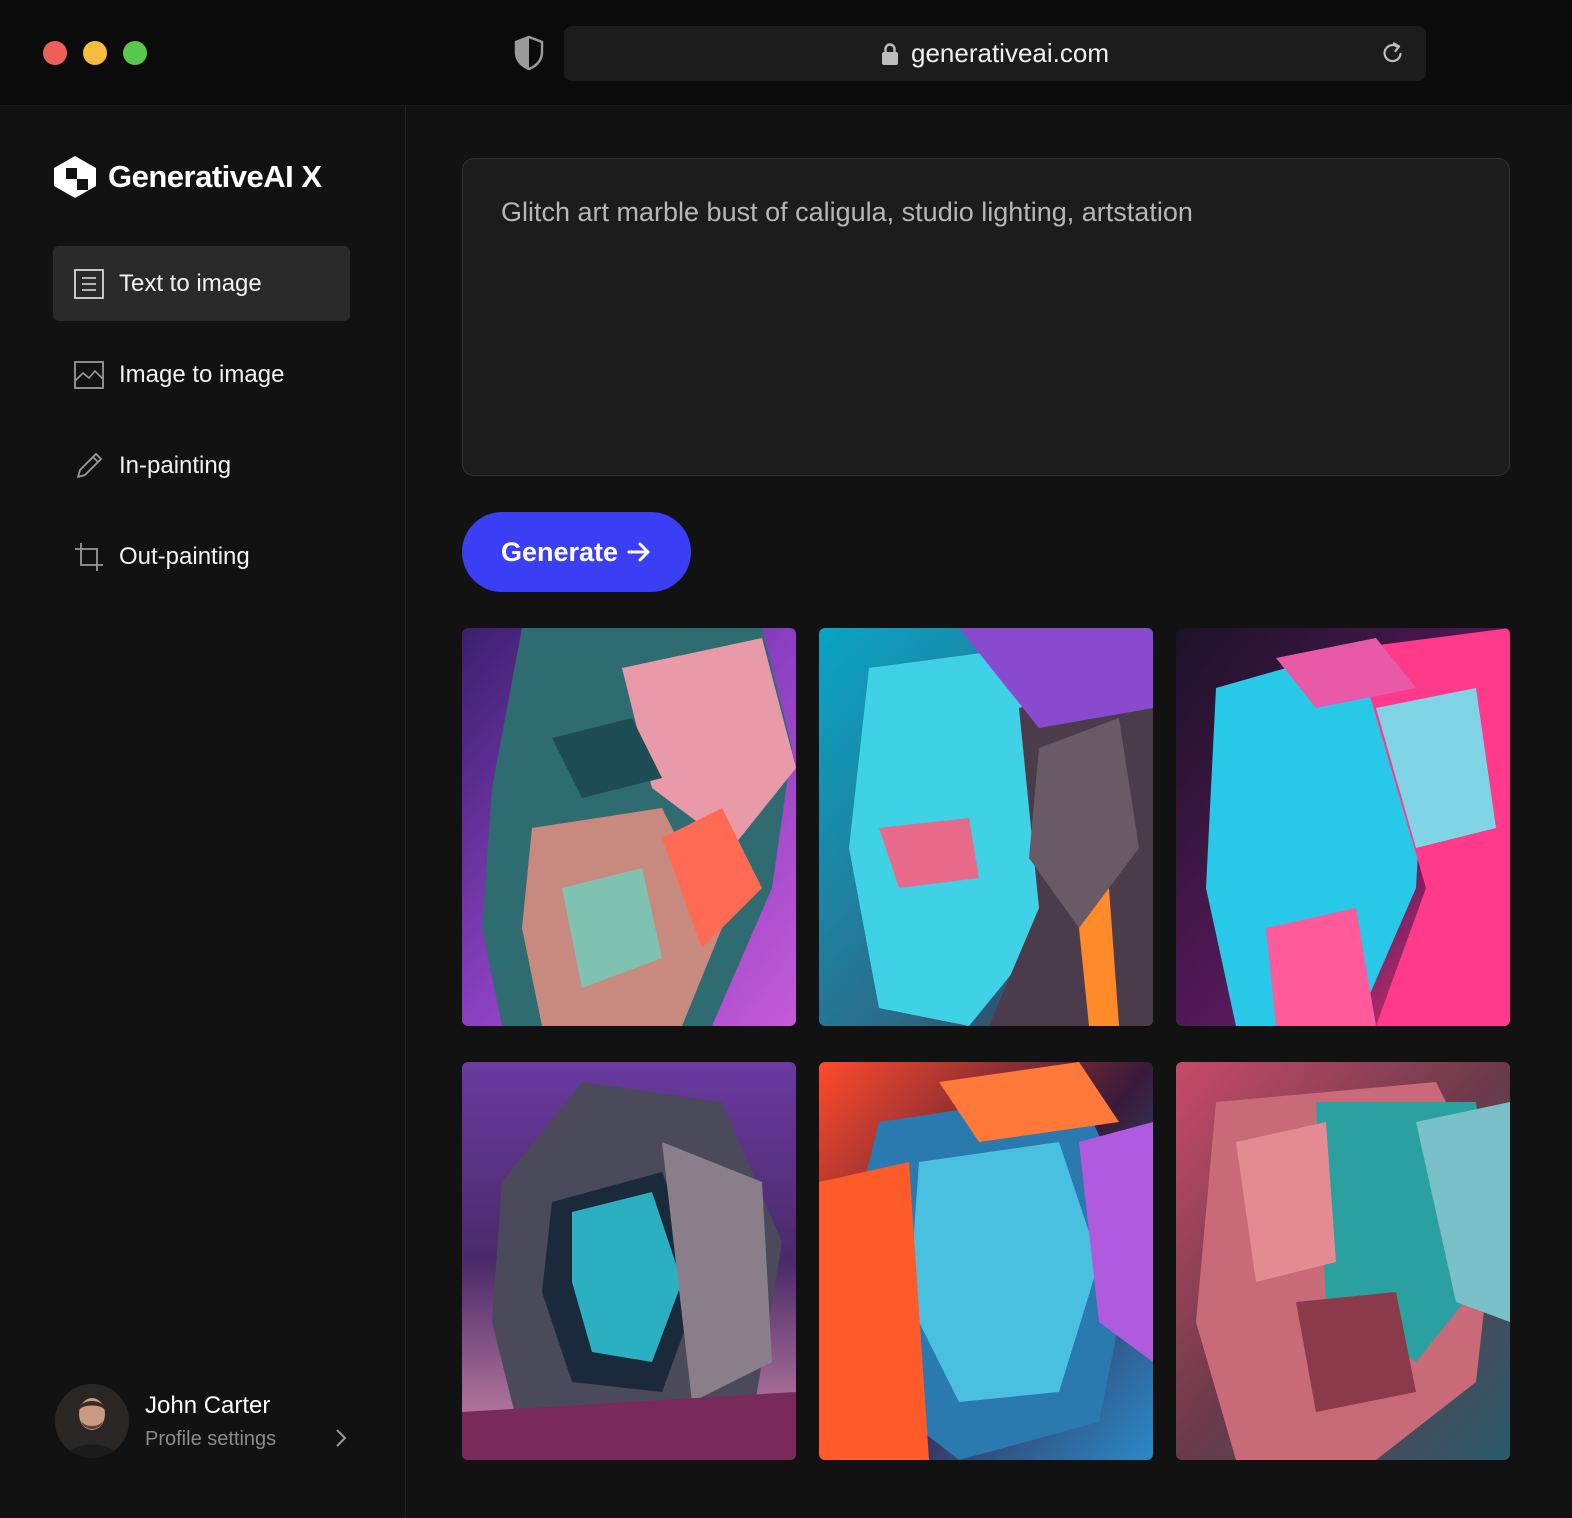 The width and height of the screenshot is (1572, 1518). I want to click on nav-item-text-to-image: Text to image, so click(201, 283).